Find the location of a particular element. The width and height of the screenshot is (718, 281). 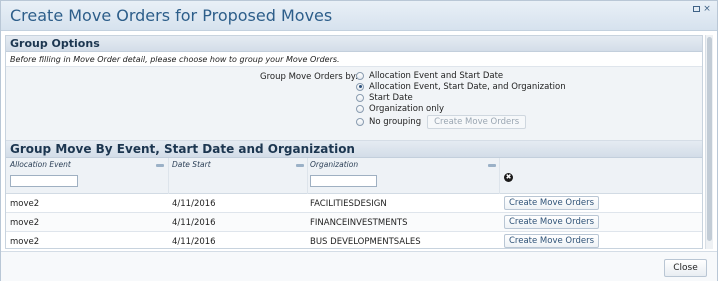

radio-option-event-start: Allocation Event and Start Date is located at coordinates (461, 75).